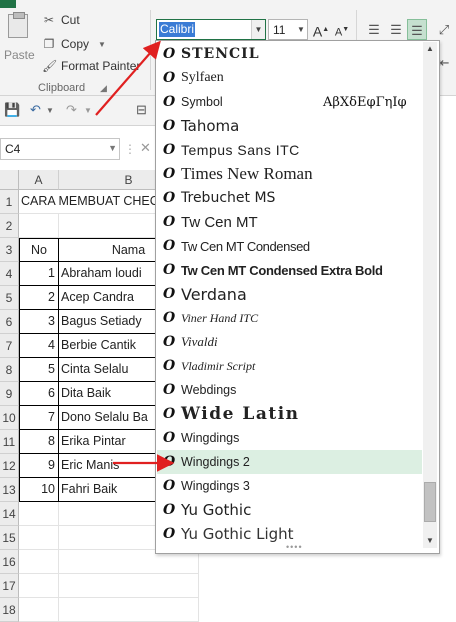  I want to click on number-cell: 5, so click(39, 370).